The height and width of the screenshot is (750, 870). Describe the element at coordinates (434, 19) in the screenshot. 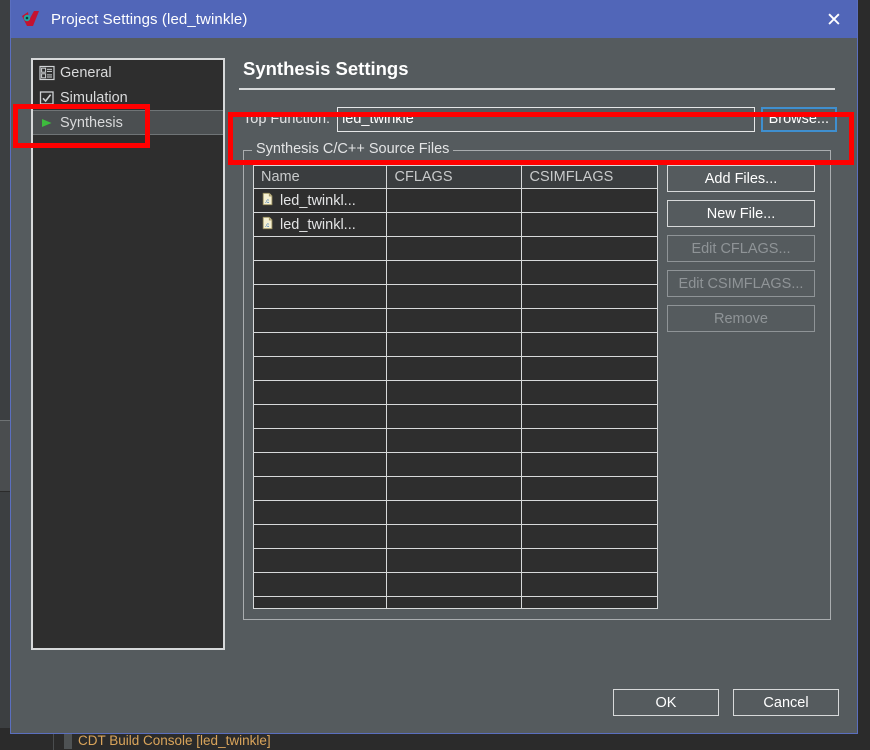

I see `dialog-titlebar: Project Settings (led_twinkle) ✕` at that location.